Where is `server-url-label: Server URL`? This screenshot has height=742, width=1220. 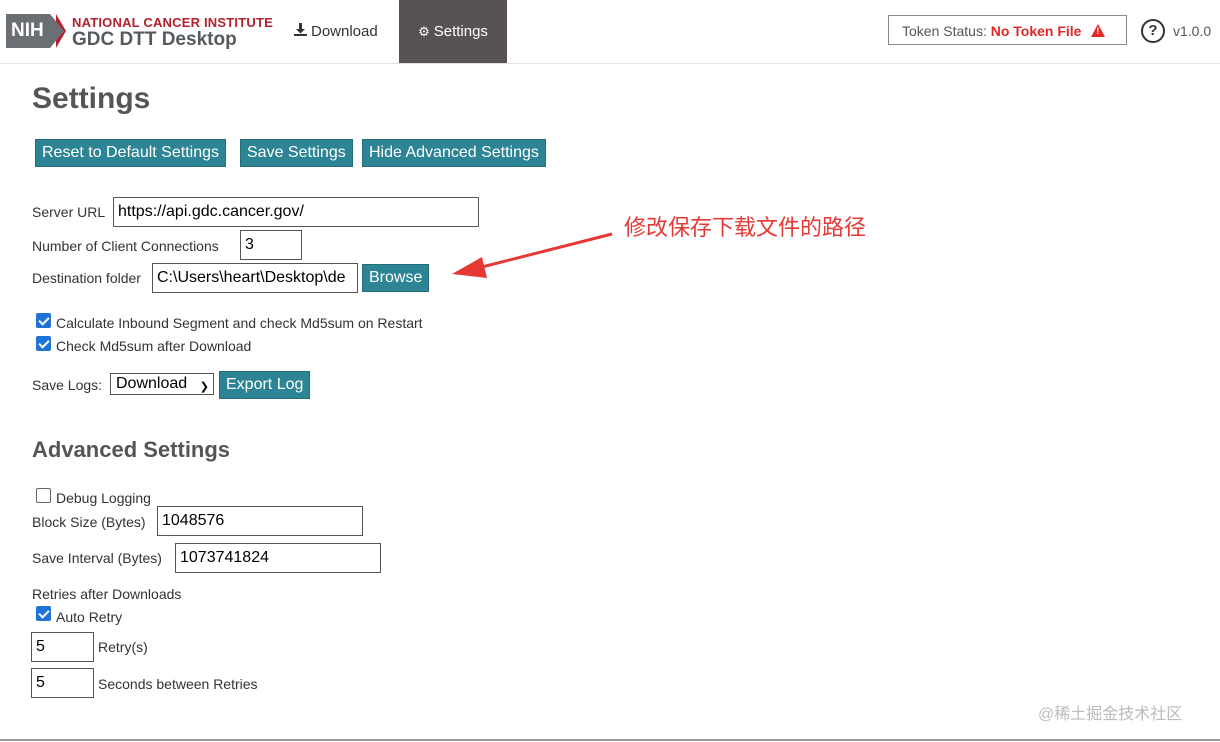 server-url-label: Server URL is located at coordinates (69, 212).